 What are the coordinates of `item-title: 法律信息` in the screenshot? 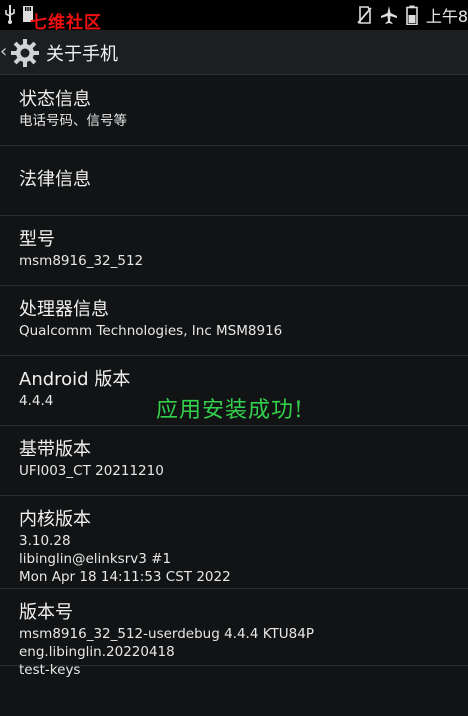 It's located at (55, 179).